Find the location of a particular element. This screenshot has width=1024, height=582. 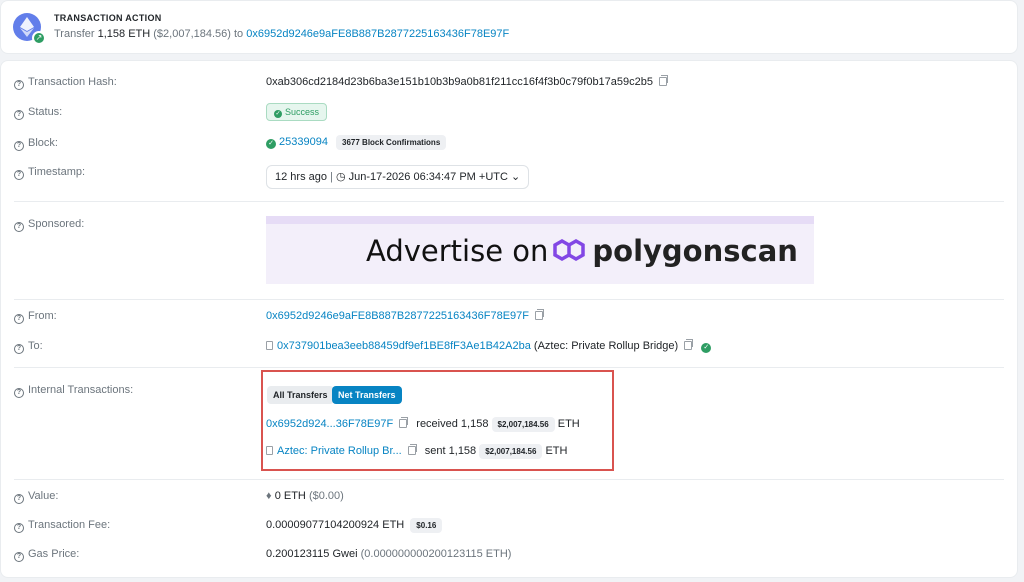

to-contract-name: (Aztec: Private Rollup Bridge) is located at coordinates (606, 346).